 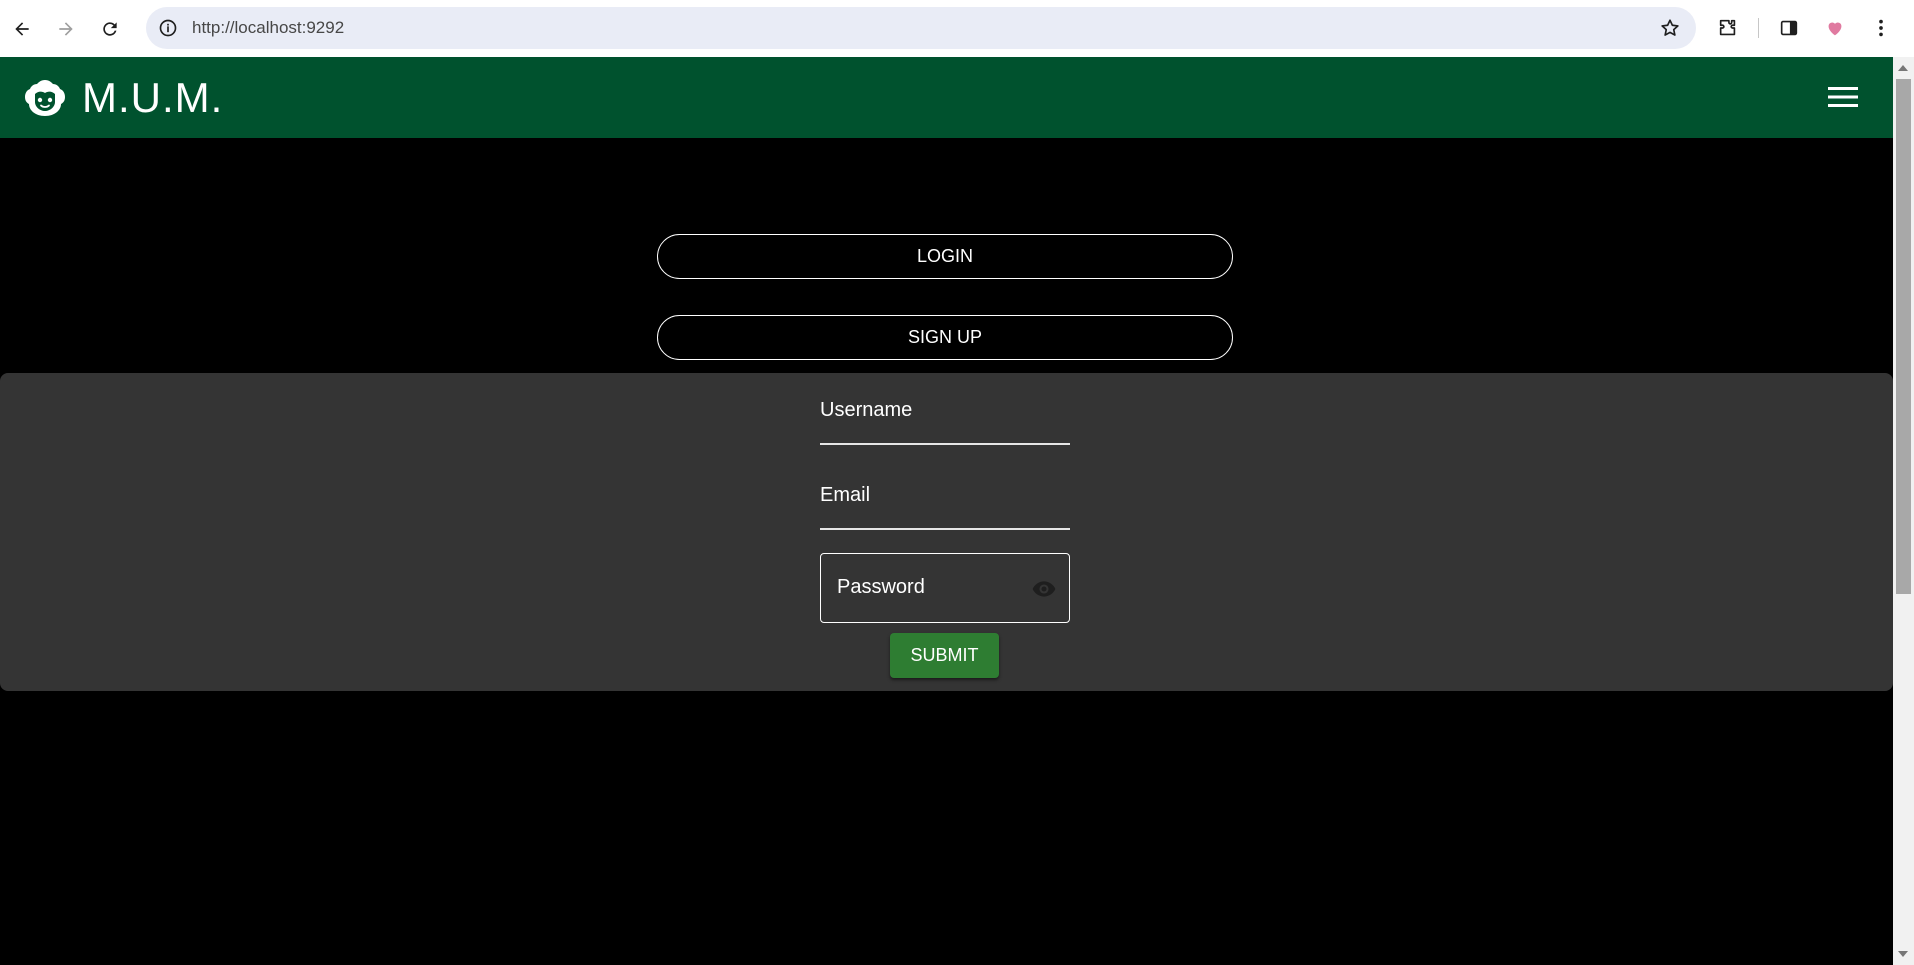 What do you see at coordinates (1903, 954) in the screenshot?
I see `scroll-down-arrow-icon` at bounding box center [1903, 954].